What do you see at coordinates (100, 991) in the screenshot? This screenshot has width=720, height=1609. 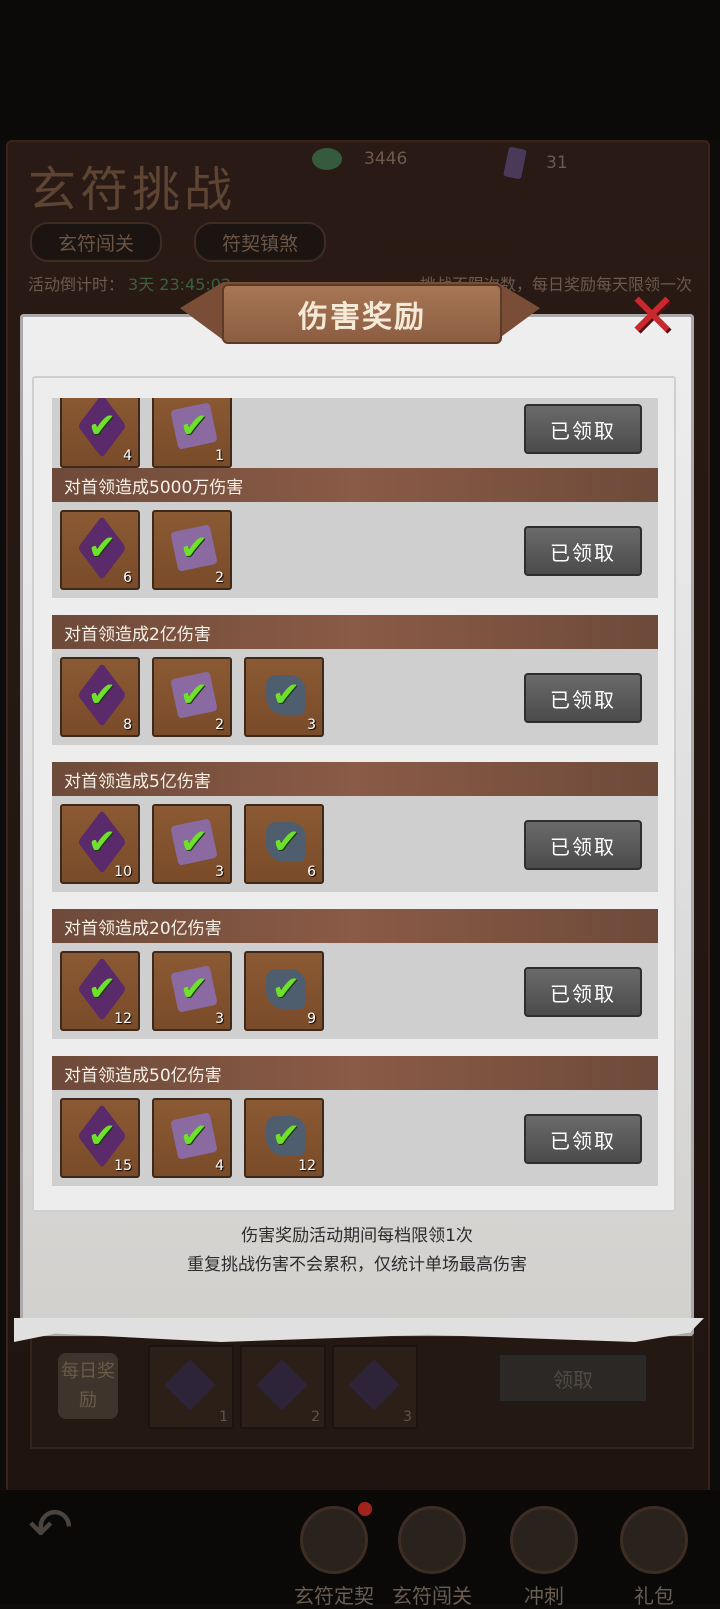 I see `reward-item-gem: ✔ 12` at bounding box center [100, 991].